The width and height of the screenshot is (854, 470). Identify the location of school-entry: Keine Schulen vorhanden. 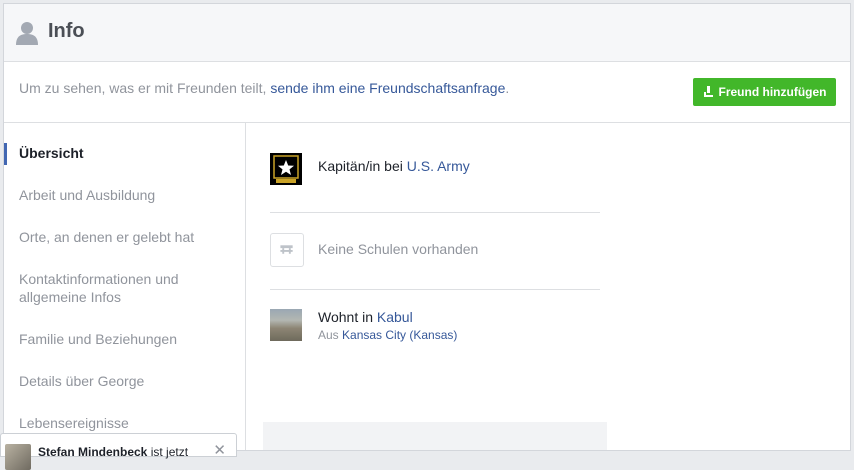
(435, 250).